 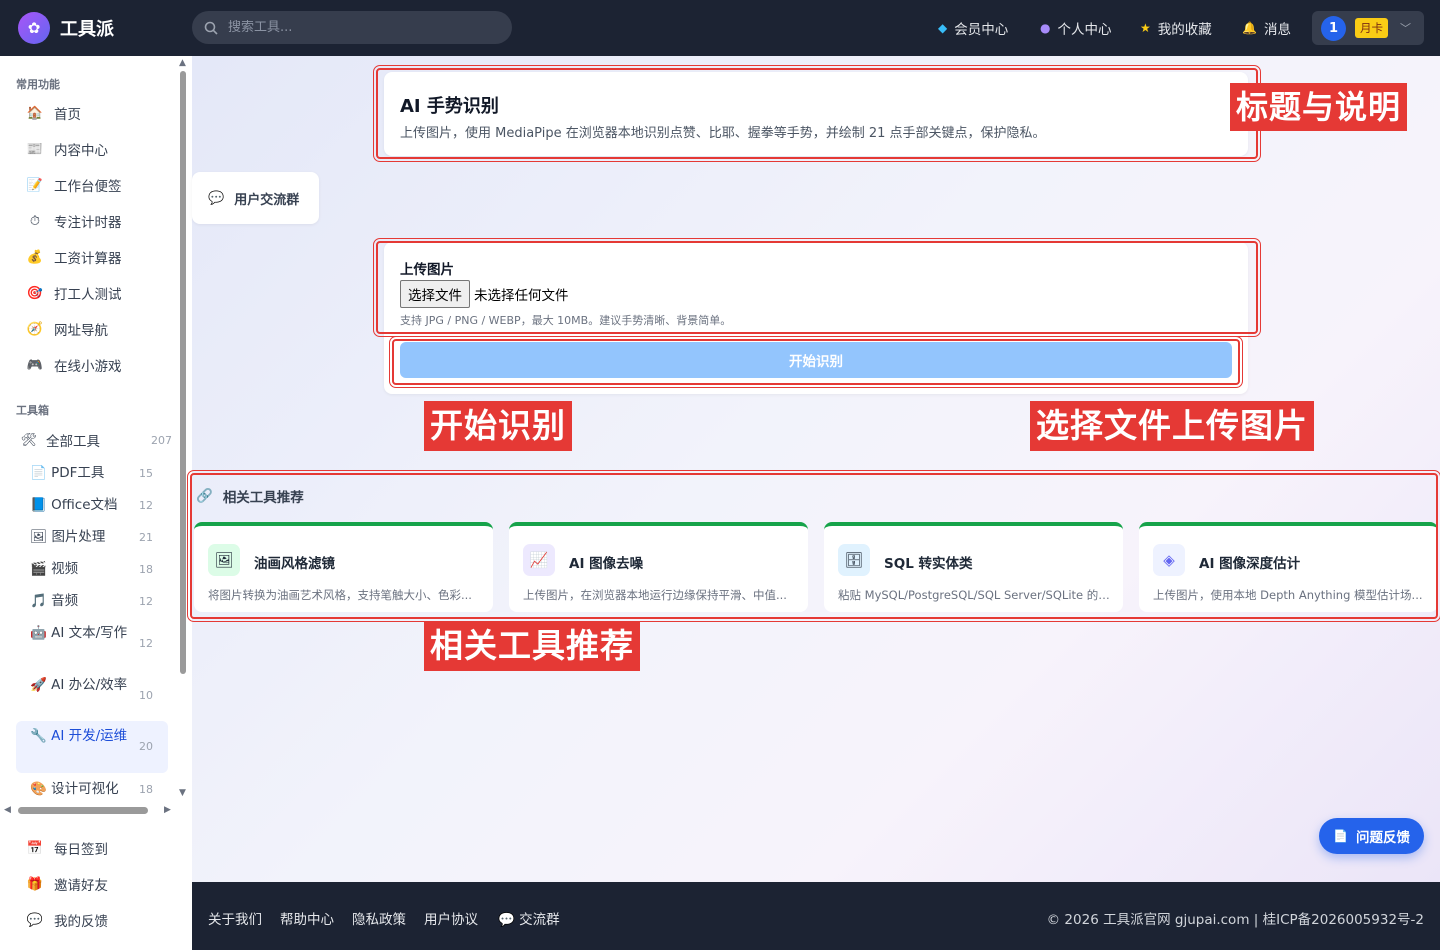 What do you see at coordinates (35, 221) in the screenshot?
I see `stopwatch-icon: ⏱` at bounding box center [35, 221].